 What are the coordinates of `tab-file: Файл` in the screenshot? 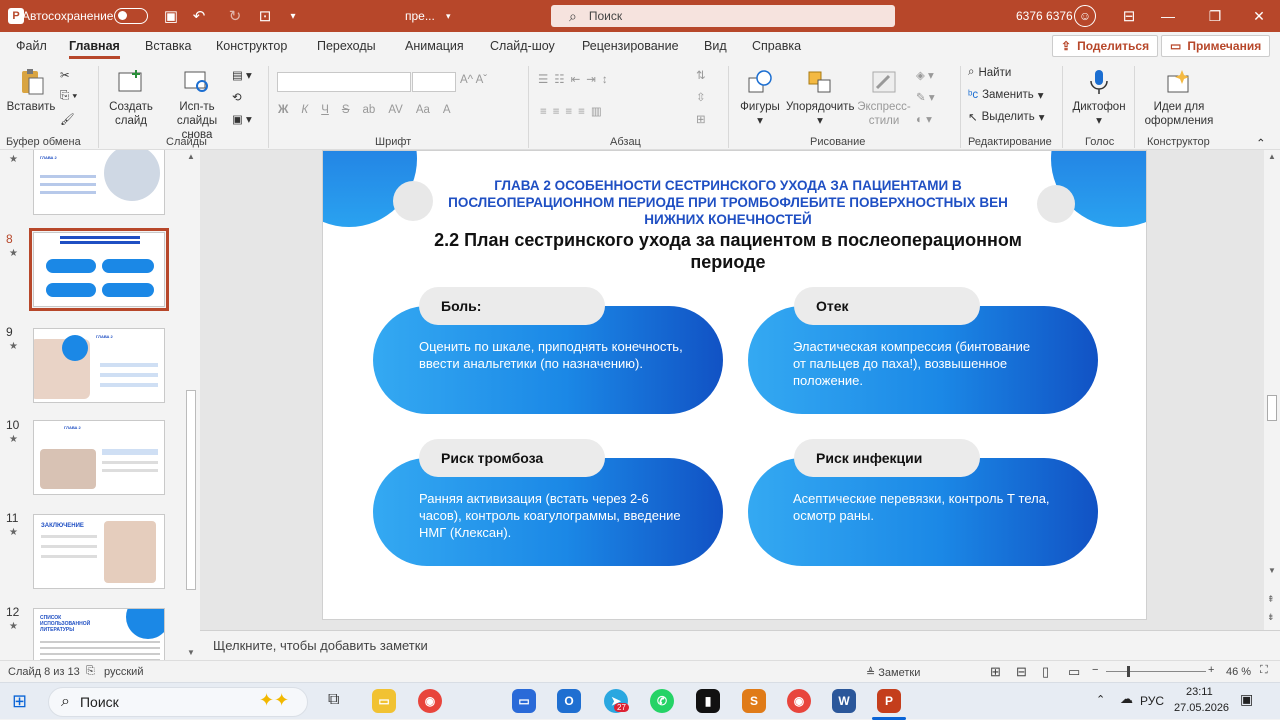 It's located at (31, 46).